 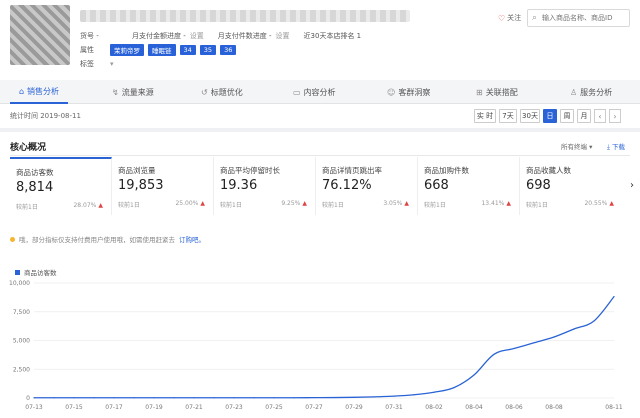 What do you see at coordinates (115, 92) in the screenshot?
I see `traffic-icon: ↯` at bounding box center [115, 92].